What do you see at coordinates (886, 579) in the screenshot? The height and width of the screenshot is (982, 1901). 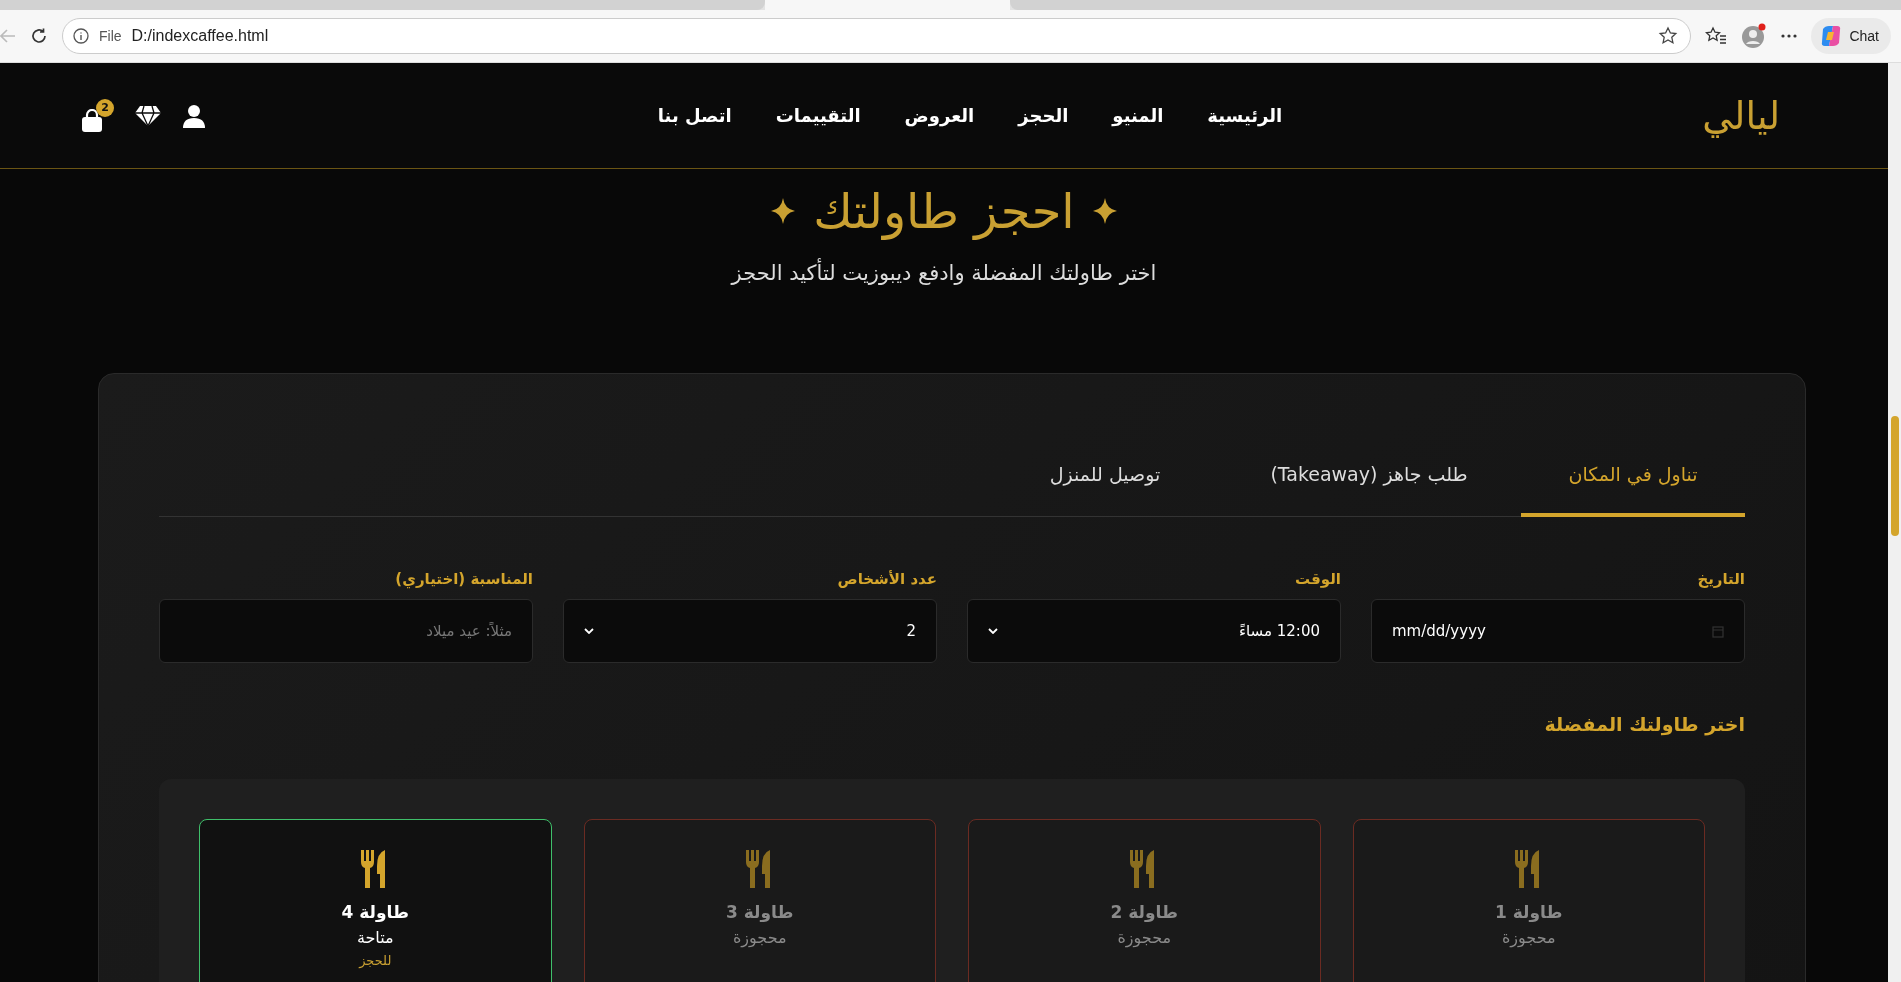 I see `field-label: عدد الأشخاص` at bounding box center [886, 579].